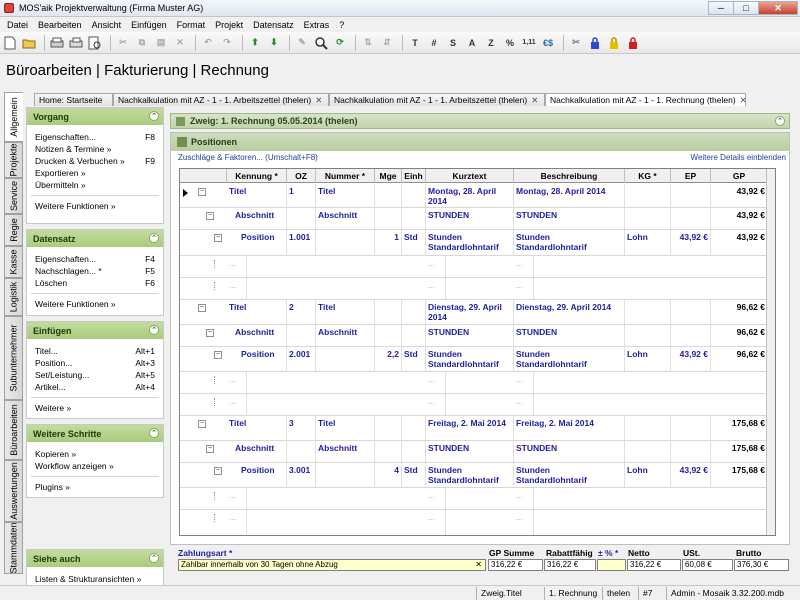  Describe the element at coordinates (95, 43) in the screenshot. I see `print-preview-icon` at that location.